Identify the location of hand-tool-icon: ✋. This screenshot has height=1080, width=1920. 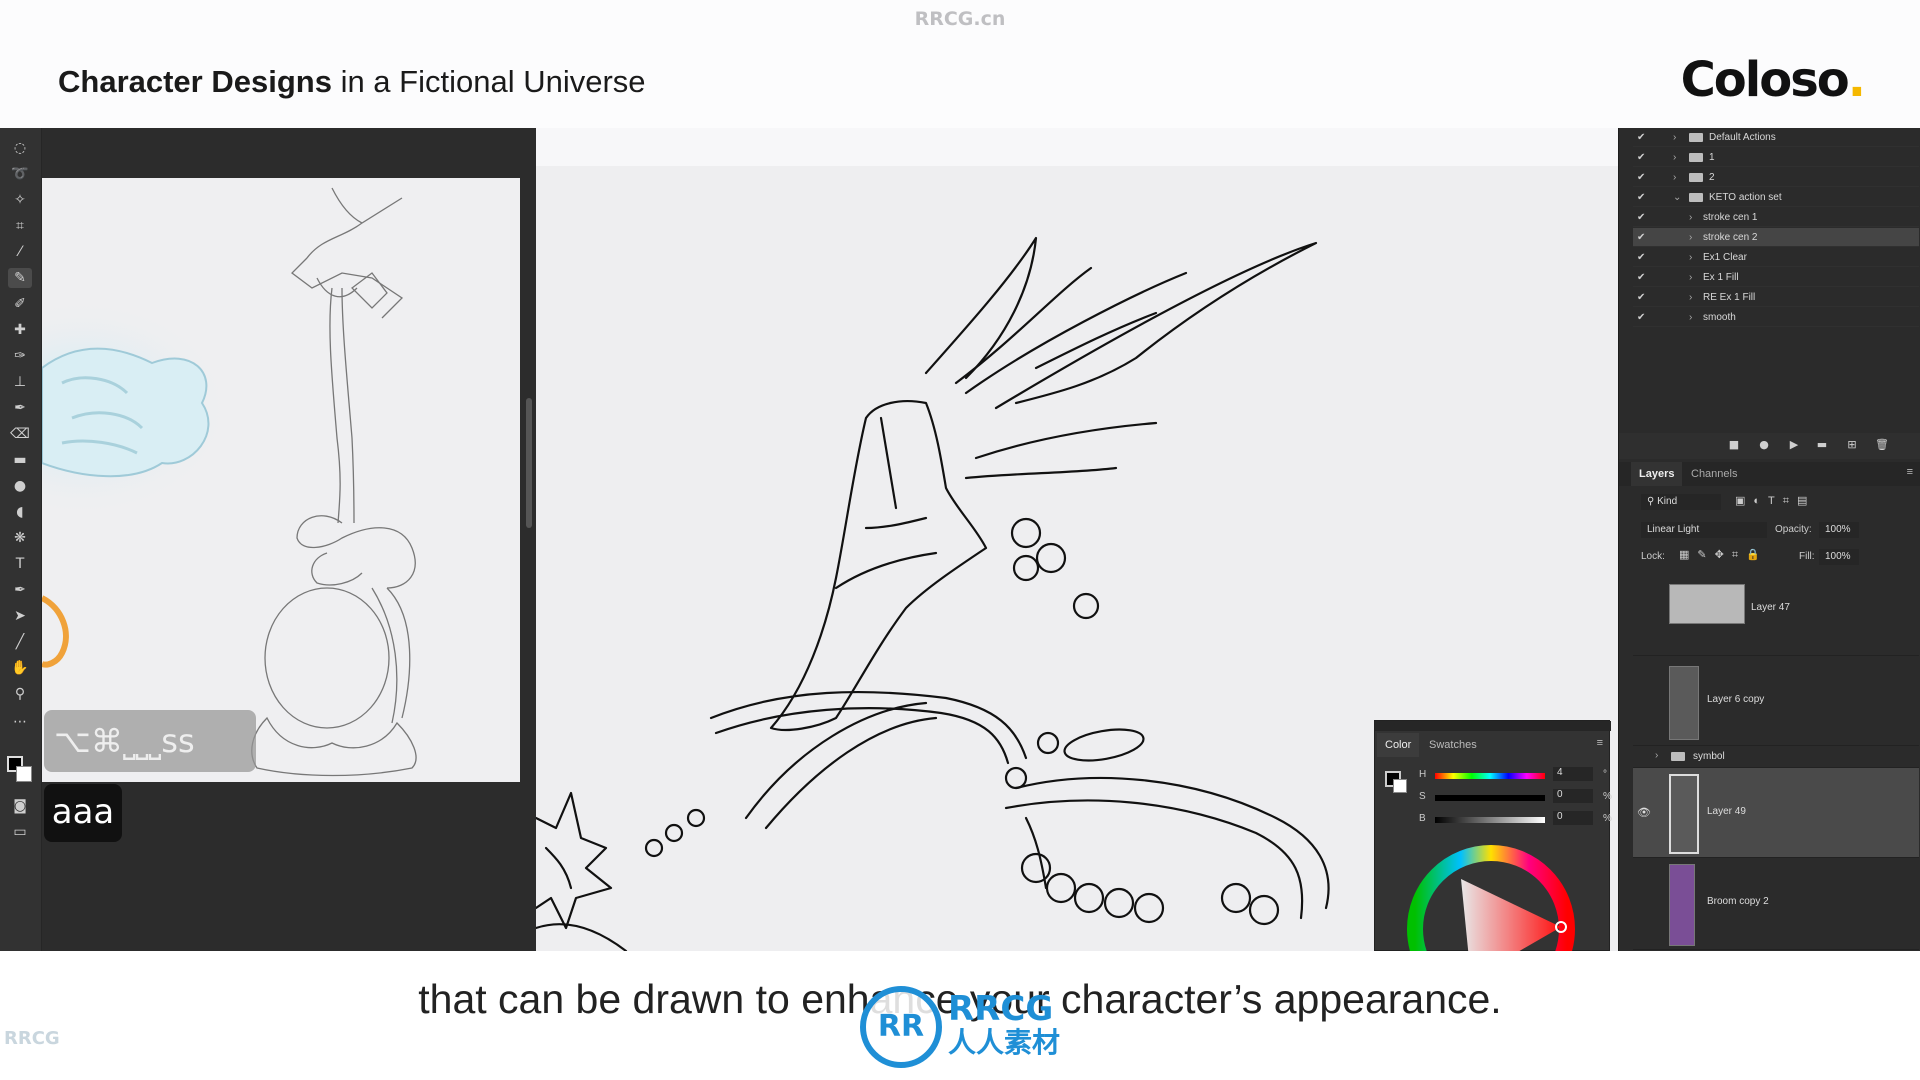
(20, 668).